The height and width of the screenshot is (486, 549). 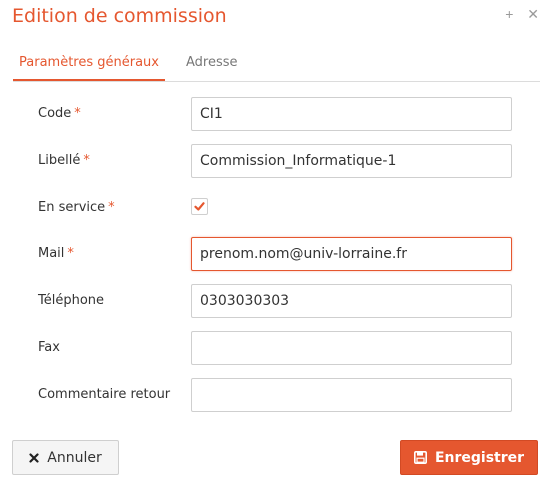 I want to click on floppy-disk-icon, so click(x=420, y=457).